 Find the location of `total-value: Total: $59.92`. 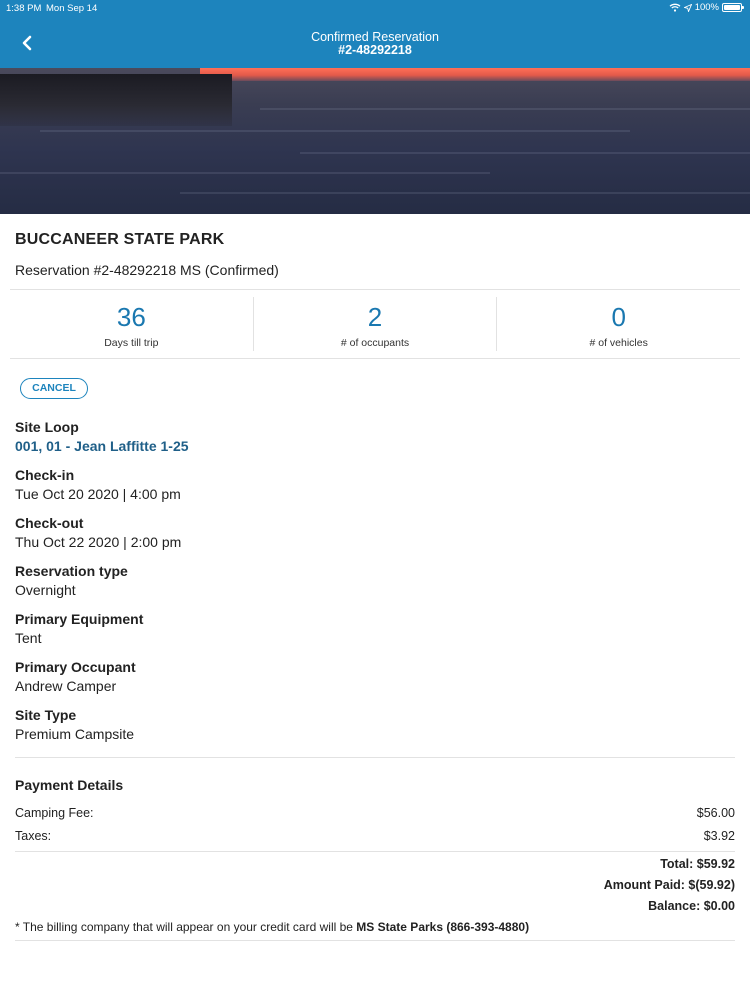

total-value: Total: $59.92 is located at coordinates (697, 864).